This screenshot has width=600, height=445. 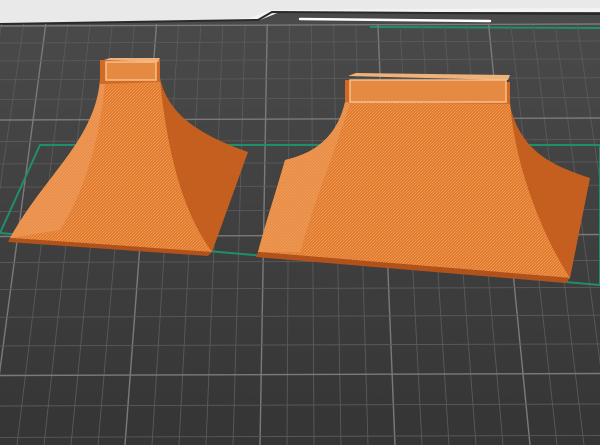 What do you see at coordinates (131, 71) in the screenshot?
I see `small-funnel-spout-opening` at bounding box center [131, 71].